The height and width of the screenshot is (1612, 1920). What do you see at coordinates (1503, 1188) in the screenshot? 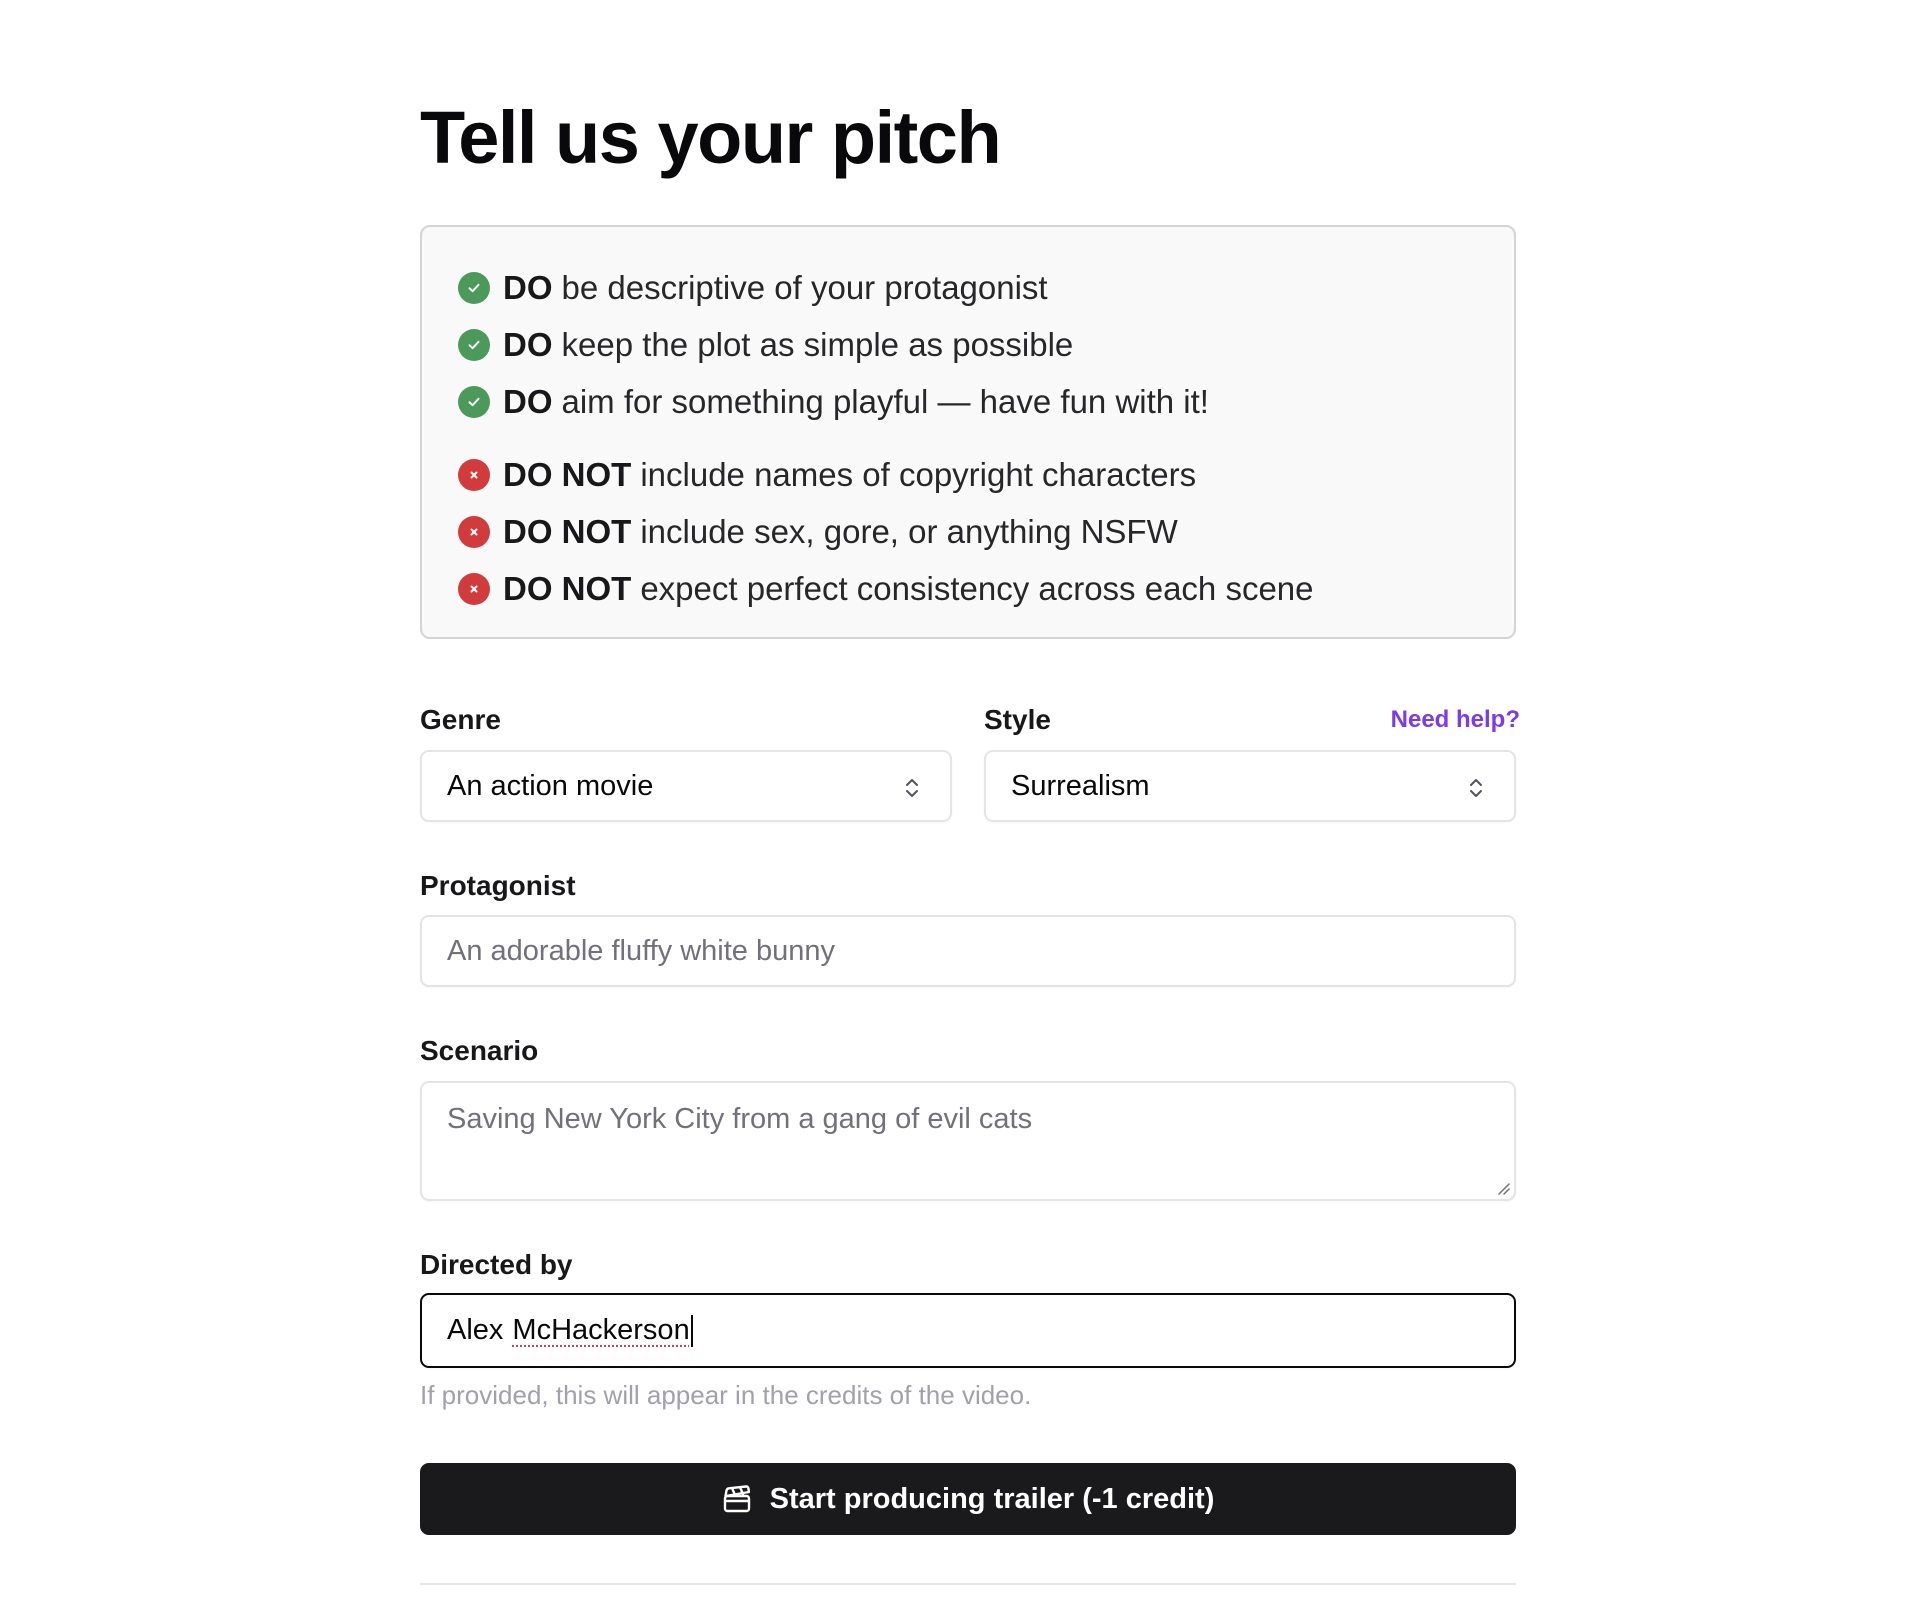
I see `resize-handle-icon` at bounding box center [1503, 1188].